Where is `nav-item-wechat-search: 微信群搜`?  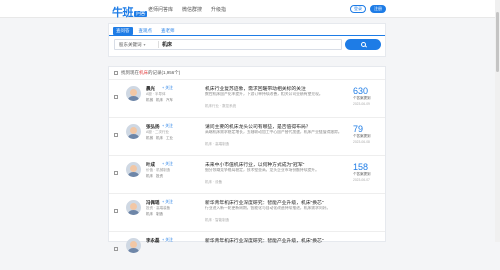 nav-item-wechat-search: 微信群搜 is located at coordinates (192, 9).